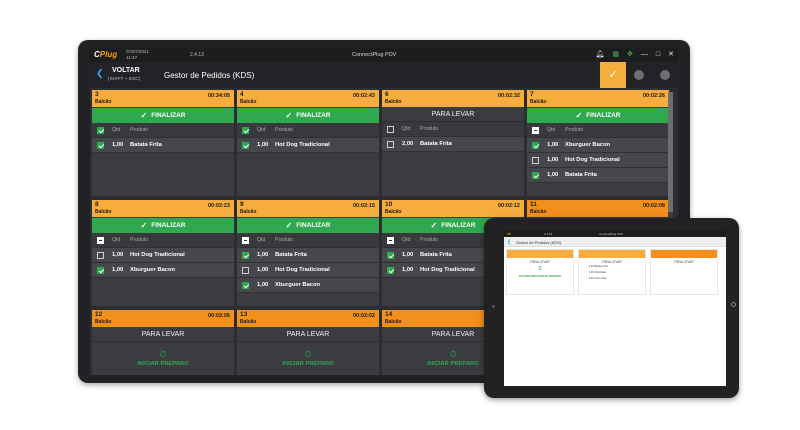  Describe the element at coordinates (684, 279) in the screenshot. I see `tablet-item-row: ○` at that location.